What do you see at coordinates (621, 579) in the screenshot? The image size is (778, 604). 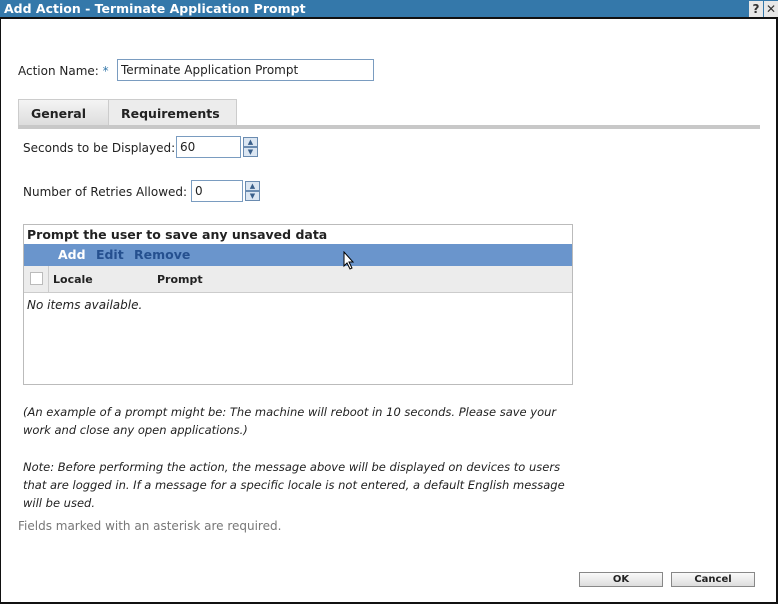 I see `ok-button: OK` at bounding box center [621, 579].